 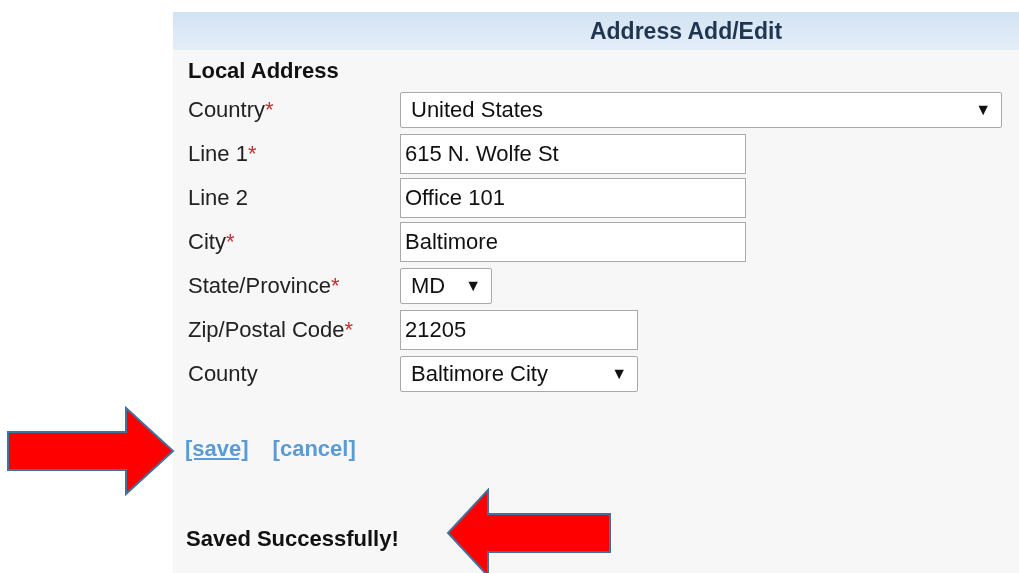 I want to click on select-field: United States ▼, so click(x=701, y=110).